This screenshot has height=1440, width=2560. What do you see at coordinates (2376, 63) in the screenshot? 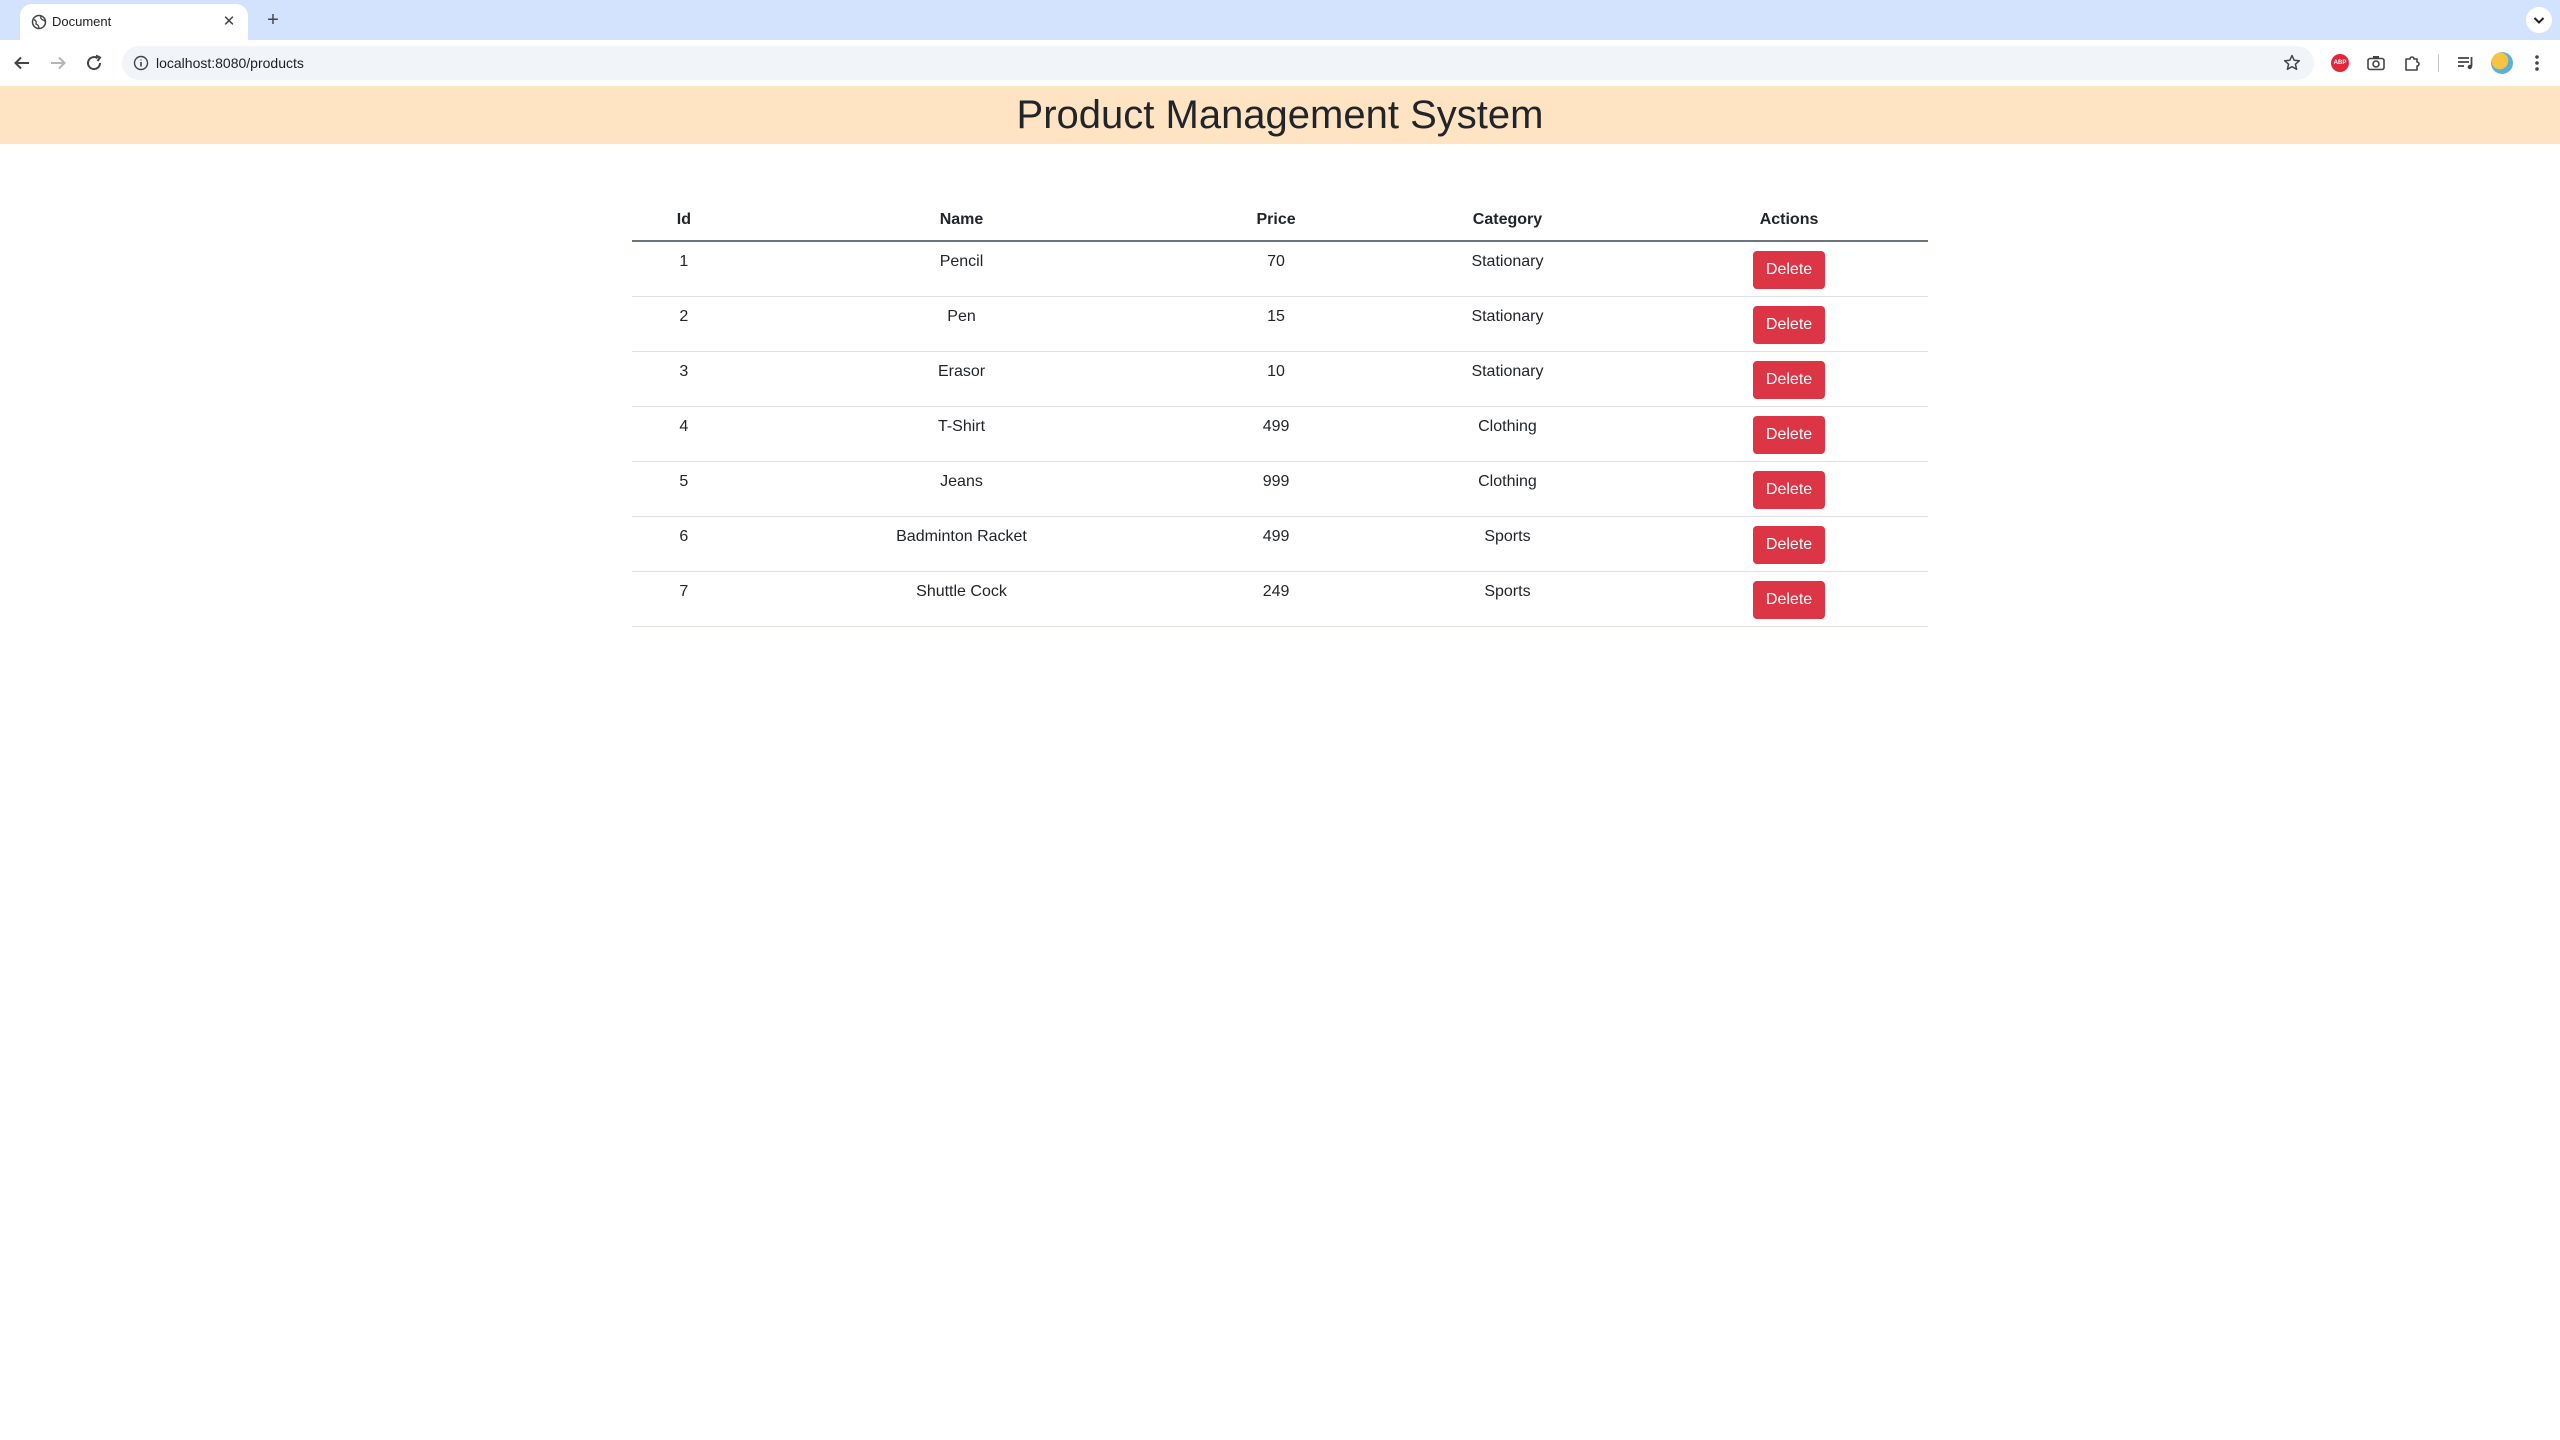
I see `camera-extension-icon` at bounding box center [2376, 63].